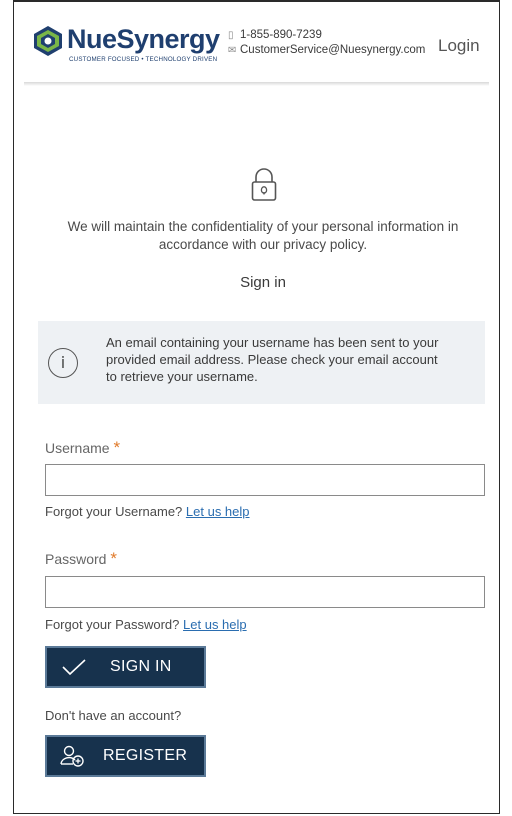 The height and width of the screenshot is (816, 512). I want to click on info-icon: i, so click(63, 363).